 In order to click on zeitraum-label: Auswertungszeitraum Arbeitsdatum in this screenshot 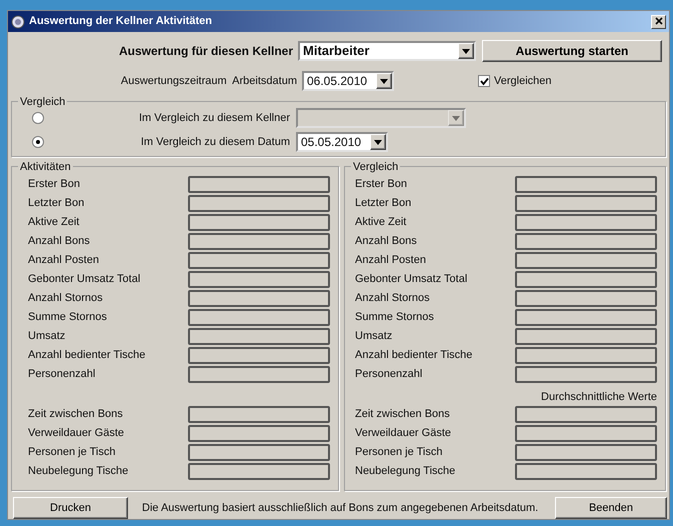, I will do `click(209, 81)`.